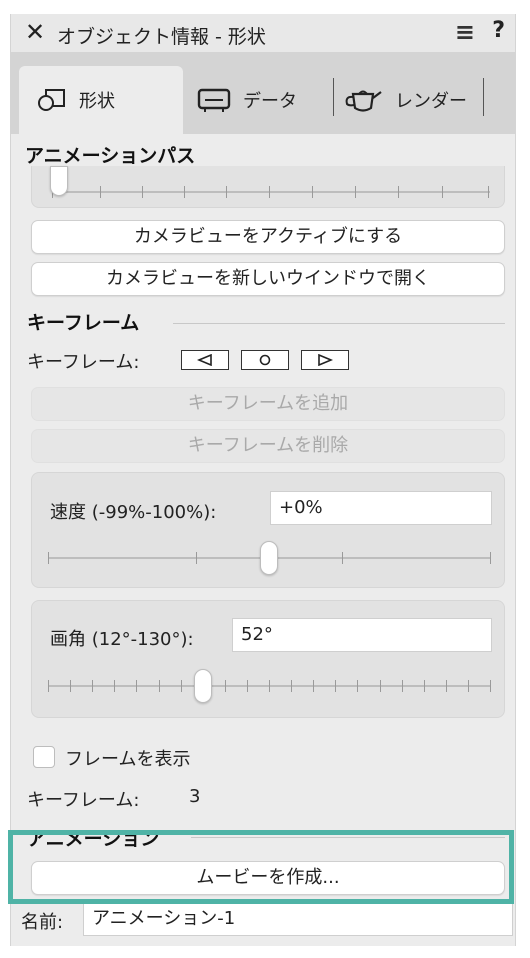 The image size is (530, 958). Describe the element at coordinates (363, 101) in the screenshot. I see `teapot-icon` at that location.